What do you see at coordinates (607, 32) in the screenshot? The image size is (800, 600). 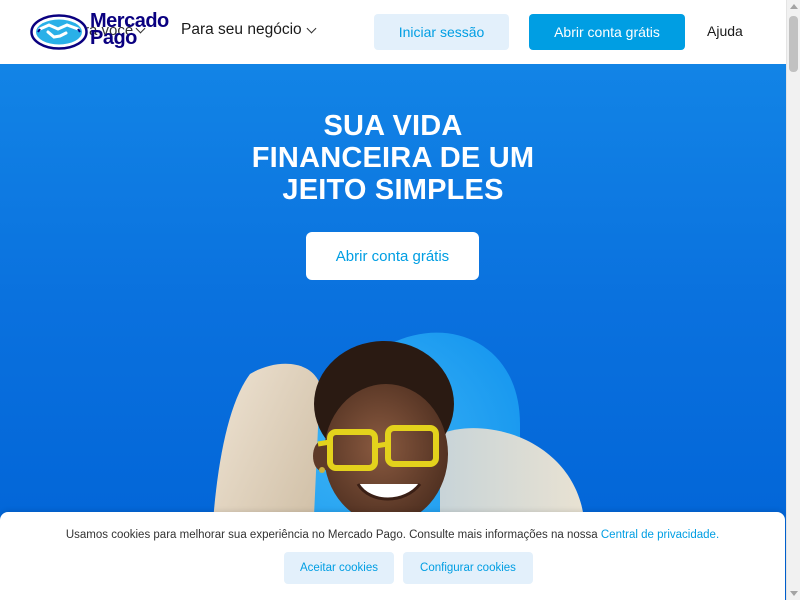 I see `open-account-button: Abrir conta grátis` at bounding box center [607, 32].